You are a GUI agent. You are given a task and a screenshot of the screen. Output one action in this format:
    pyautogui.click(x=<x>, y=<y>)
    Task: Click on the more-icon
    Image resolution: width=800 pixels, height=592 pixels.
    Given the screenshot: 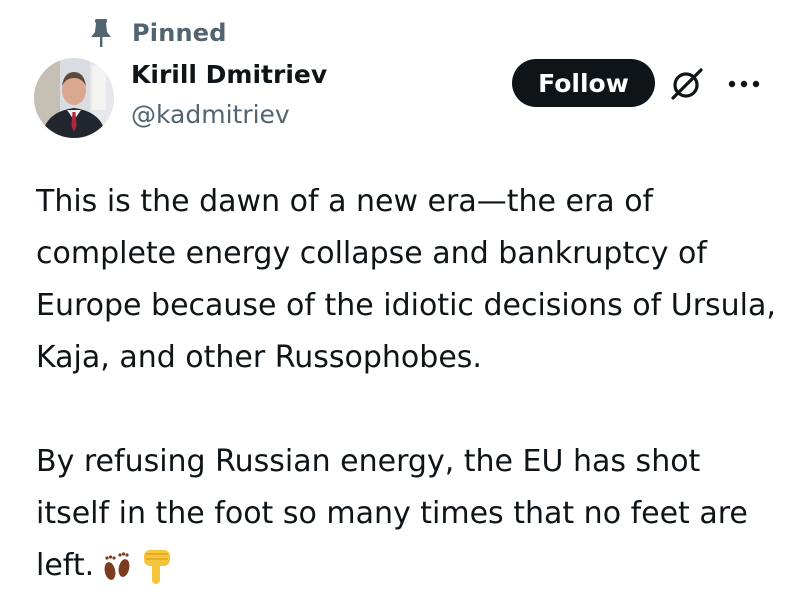 What is the action you would take?
    pyautogui.click(x=744, y=84)
    